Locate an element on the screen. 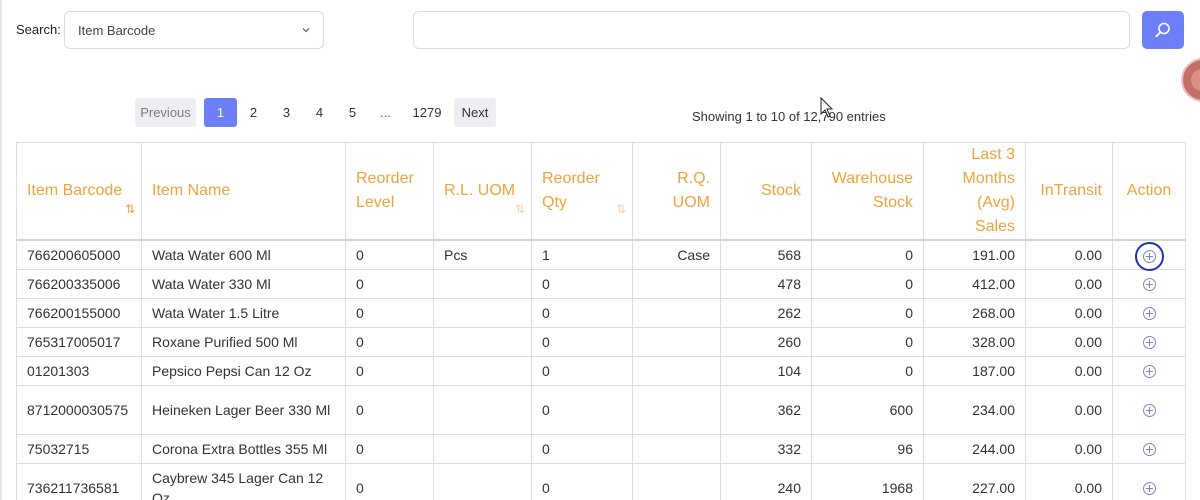 The image size is (1200, 500). cell-item-name: Heineken Lager Beer 330 Ml is located at coordinates (243, 409).